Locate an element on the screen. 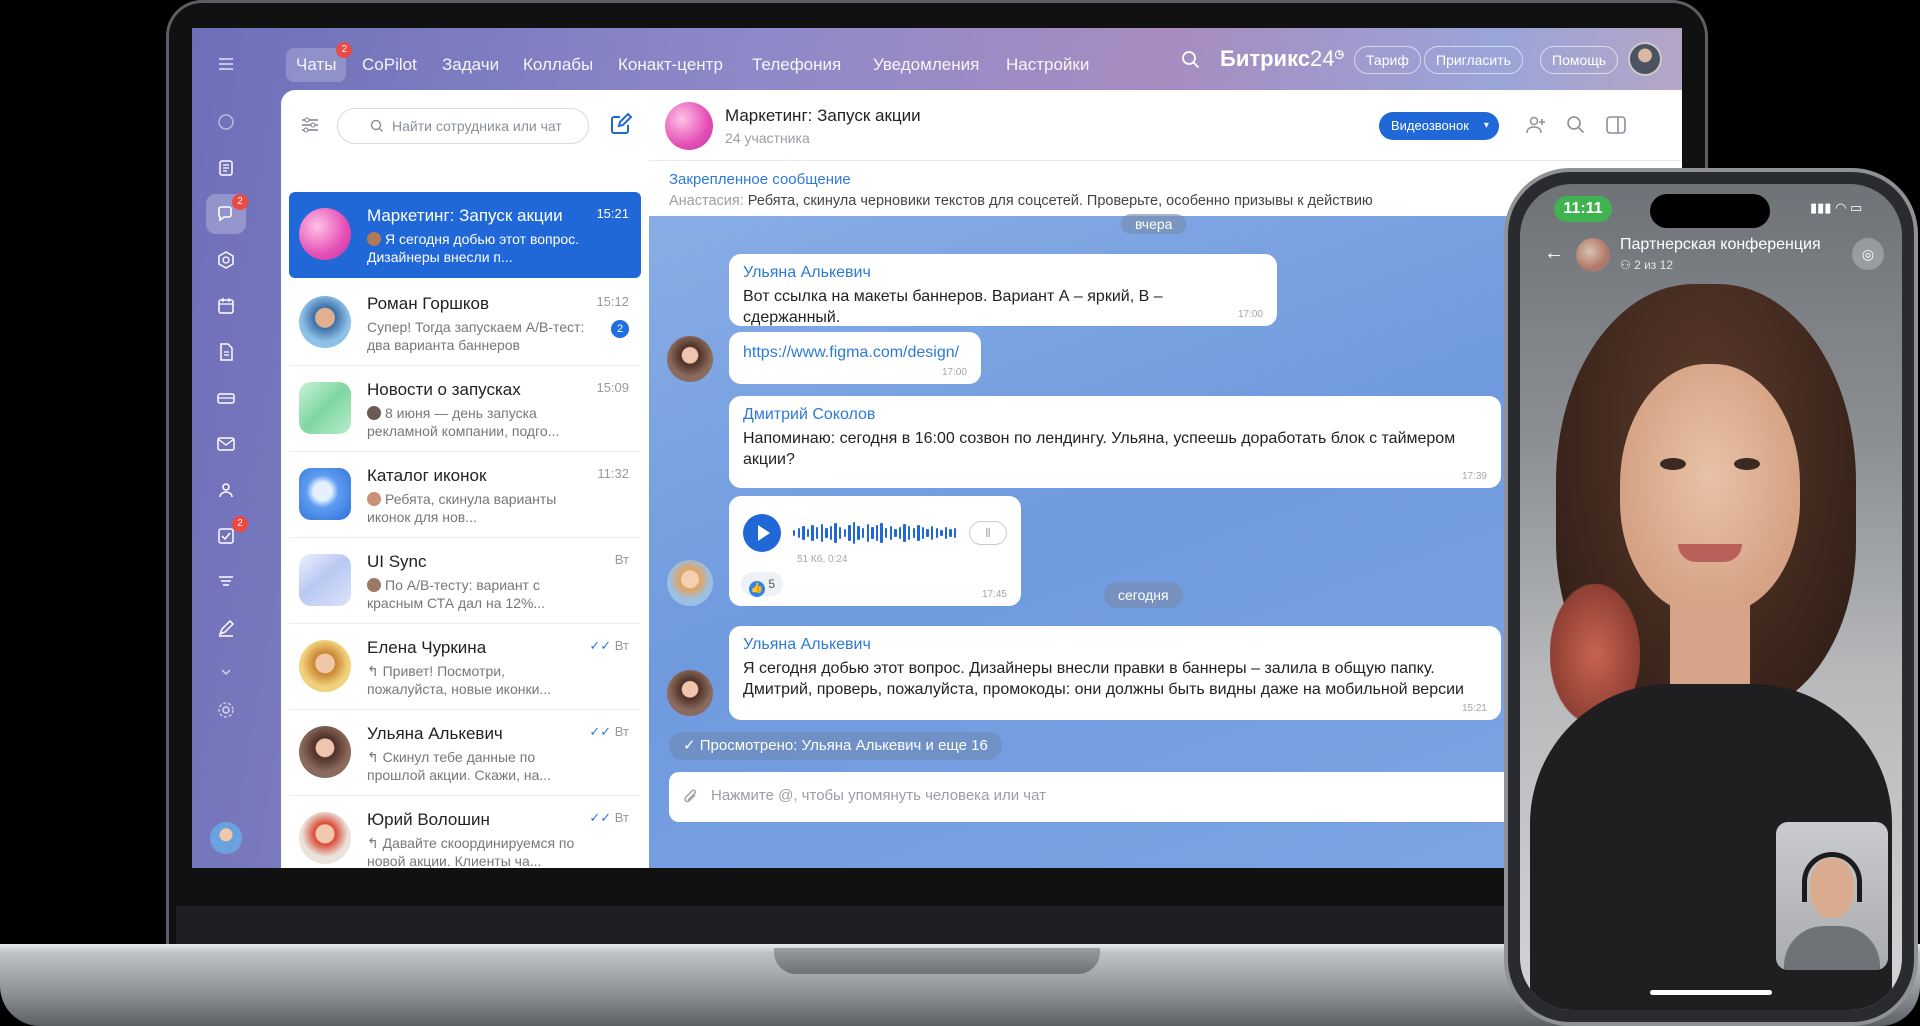 This screenshot has width=1920, height=1026. seen-indicator: ✓ Просмотрено: Ульяна Алькевич и еще 16 is located at coordinates (835, 746).